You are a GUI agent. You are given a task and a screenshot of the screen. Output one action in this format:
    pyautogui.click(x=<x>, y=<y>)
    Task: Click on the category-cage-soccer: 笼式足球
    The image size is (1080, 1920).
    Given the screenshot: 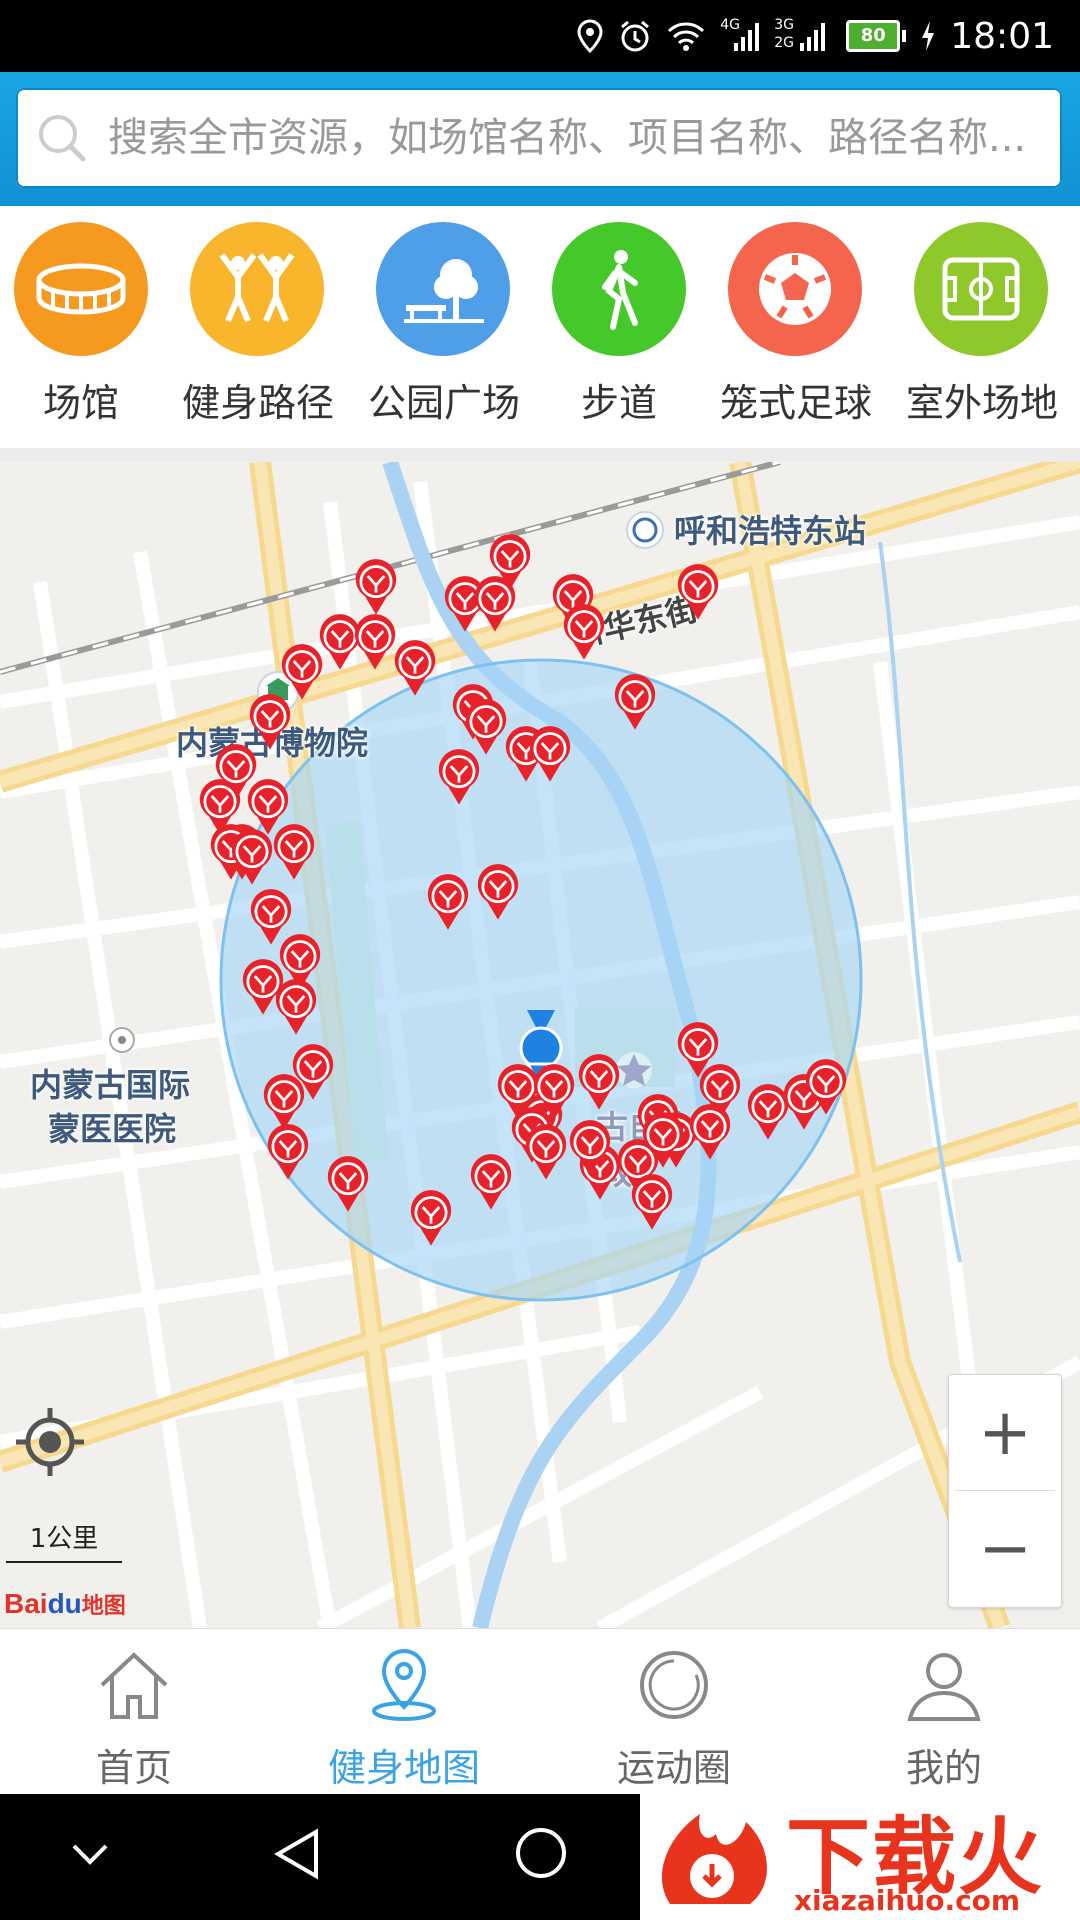 What is the action you would take?
    pyautogui.click(x=796, y=324)
    